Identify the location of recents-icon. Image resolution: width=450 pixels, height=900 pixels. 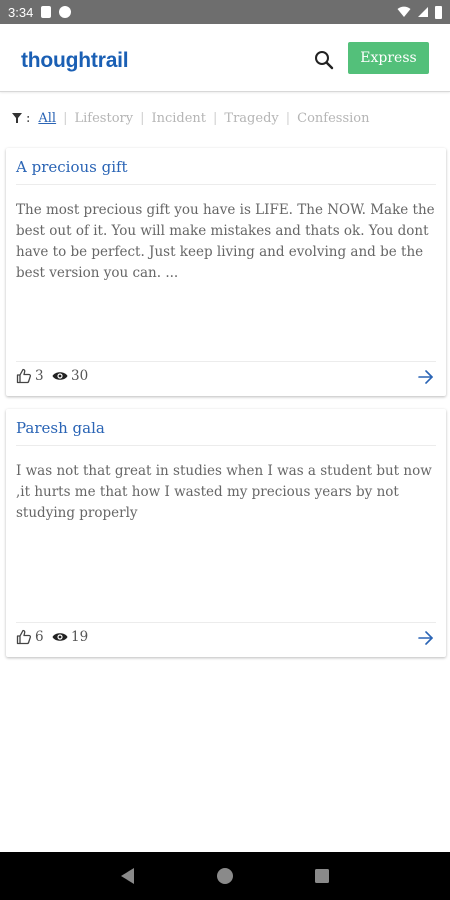
(322, 876).